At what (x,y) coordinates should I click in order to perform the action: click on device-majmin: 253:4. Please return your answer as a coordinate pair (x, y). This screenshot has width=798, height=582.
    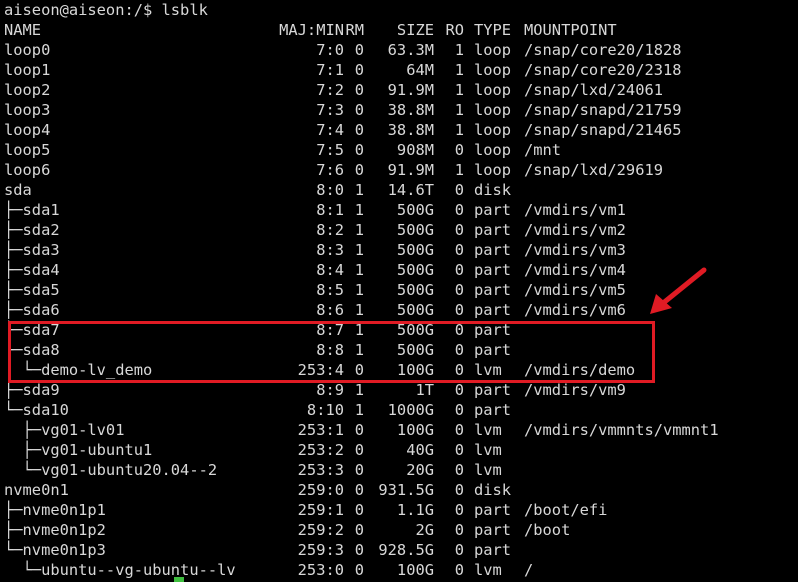
    Looking at the image, I should click on (320, 370).